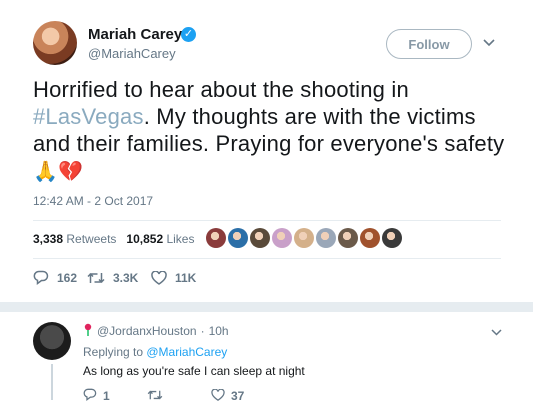 The image size is (533, 404). What do you see at coordinates (266, 307) in the screenshot?
I see `section-separator` at bounding box center [266, 307].